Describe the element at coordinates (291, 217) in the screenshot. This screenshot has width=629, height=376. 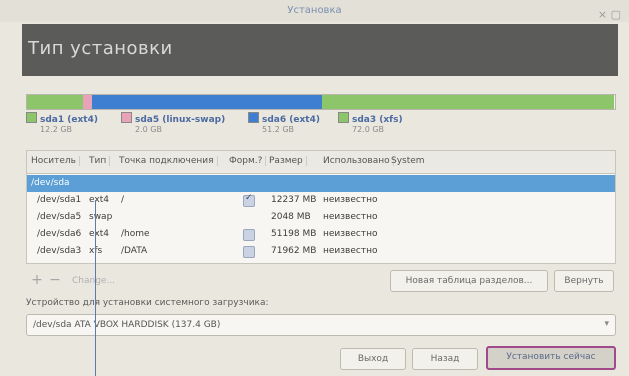
I see `row-size: 2048 MB` at that location.